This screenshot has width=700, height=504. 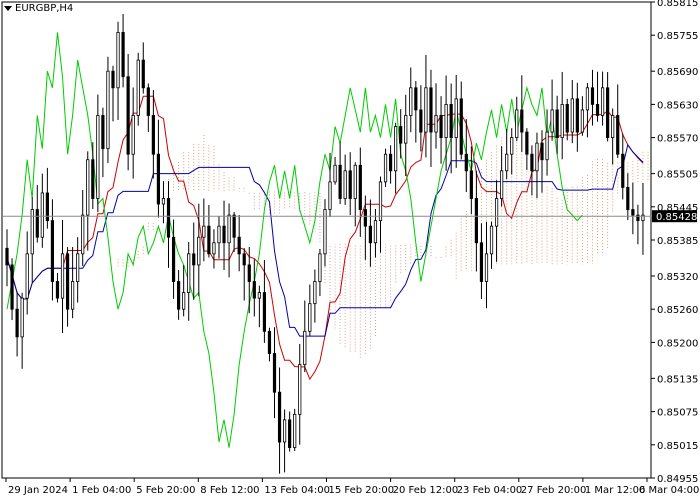 I want to click on triangle-down-icon, so click(x=8, y=8).